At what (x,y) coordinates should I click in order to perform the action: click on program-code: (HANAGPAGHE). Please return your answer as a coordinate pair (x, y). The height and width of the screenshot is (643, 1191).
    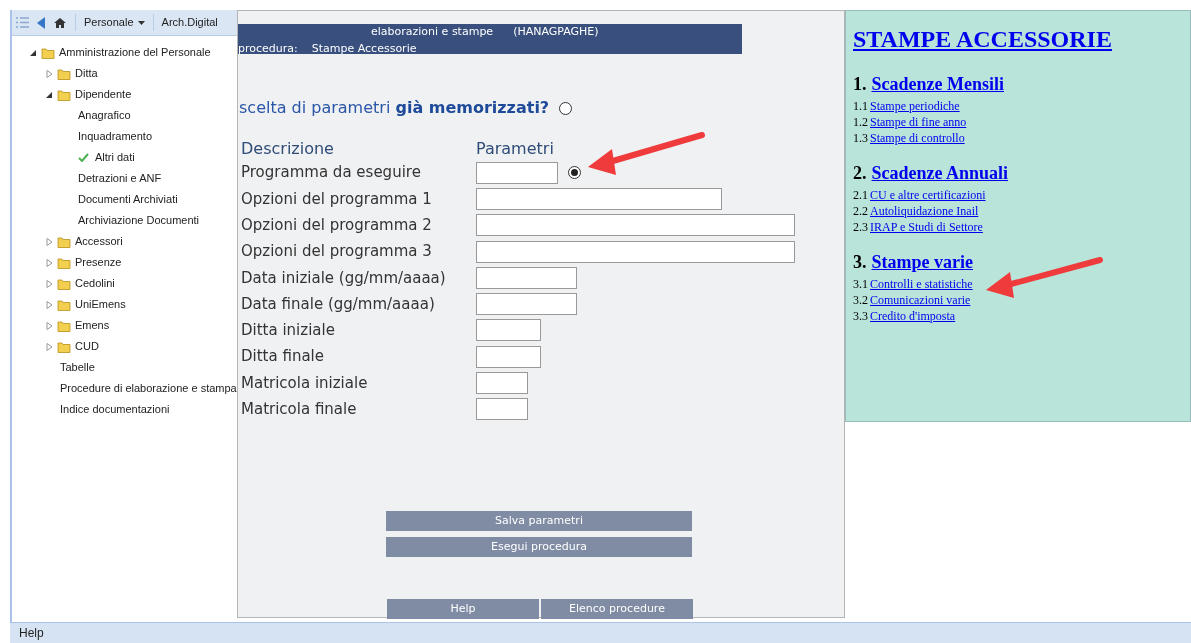
    Looking at the image, I should click on (556, 32).